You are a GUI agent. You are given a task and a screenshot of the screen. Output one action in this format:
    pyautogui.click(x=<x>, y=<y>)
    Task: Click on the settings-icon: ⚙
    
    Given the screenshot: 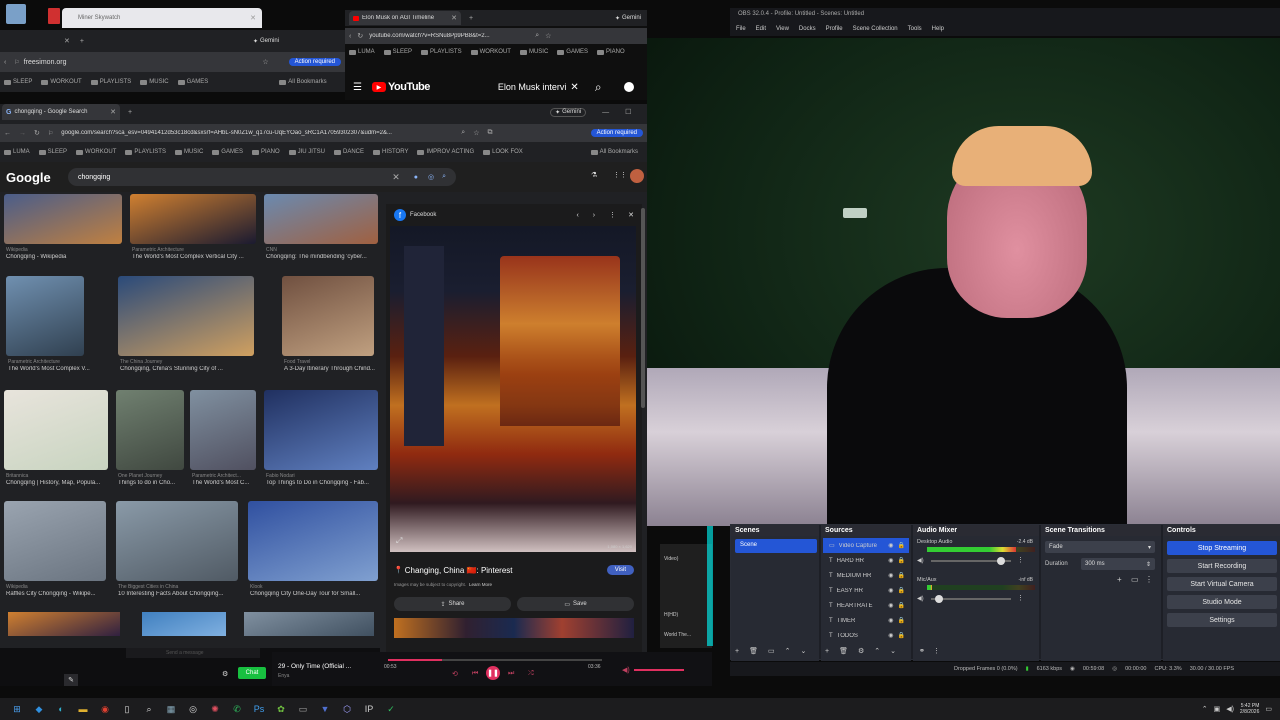 What is the action you would take?
    pyautogui.click(x=225, y=674)
    